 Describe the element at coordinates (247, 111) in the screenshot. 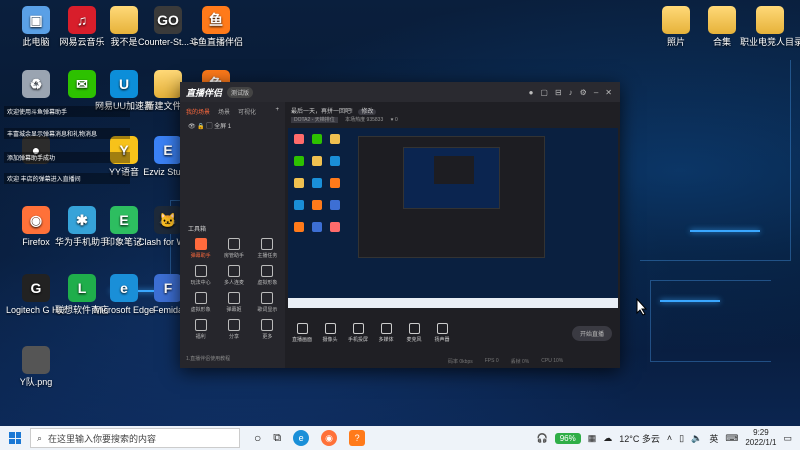

I see `tab-visual: 可视化` at that location.